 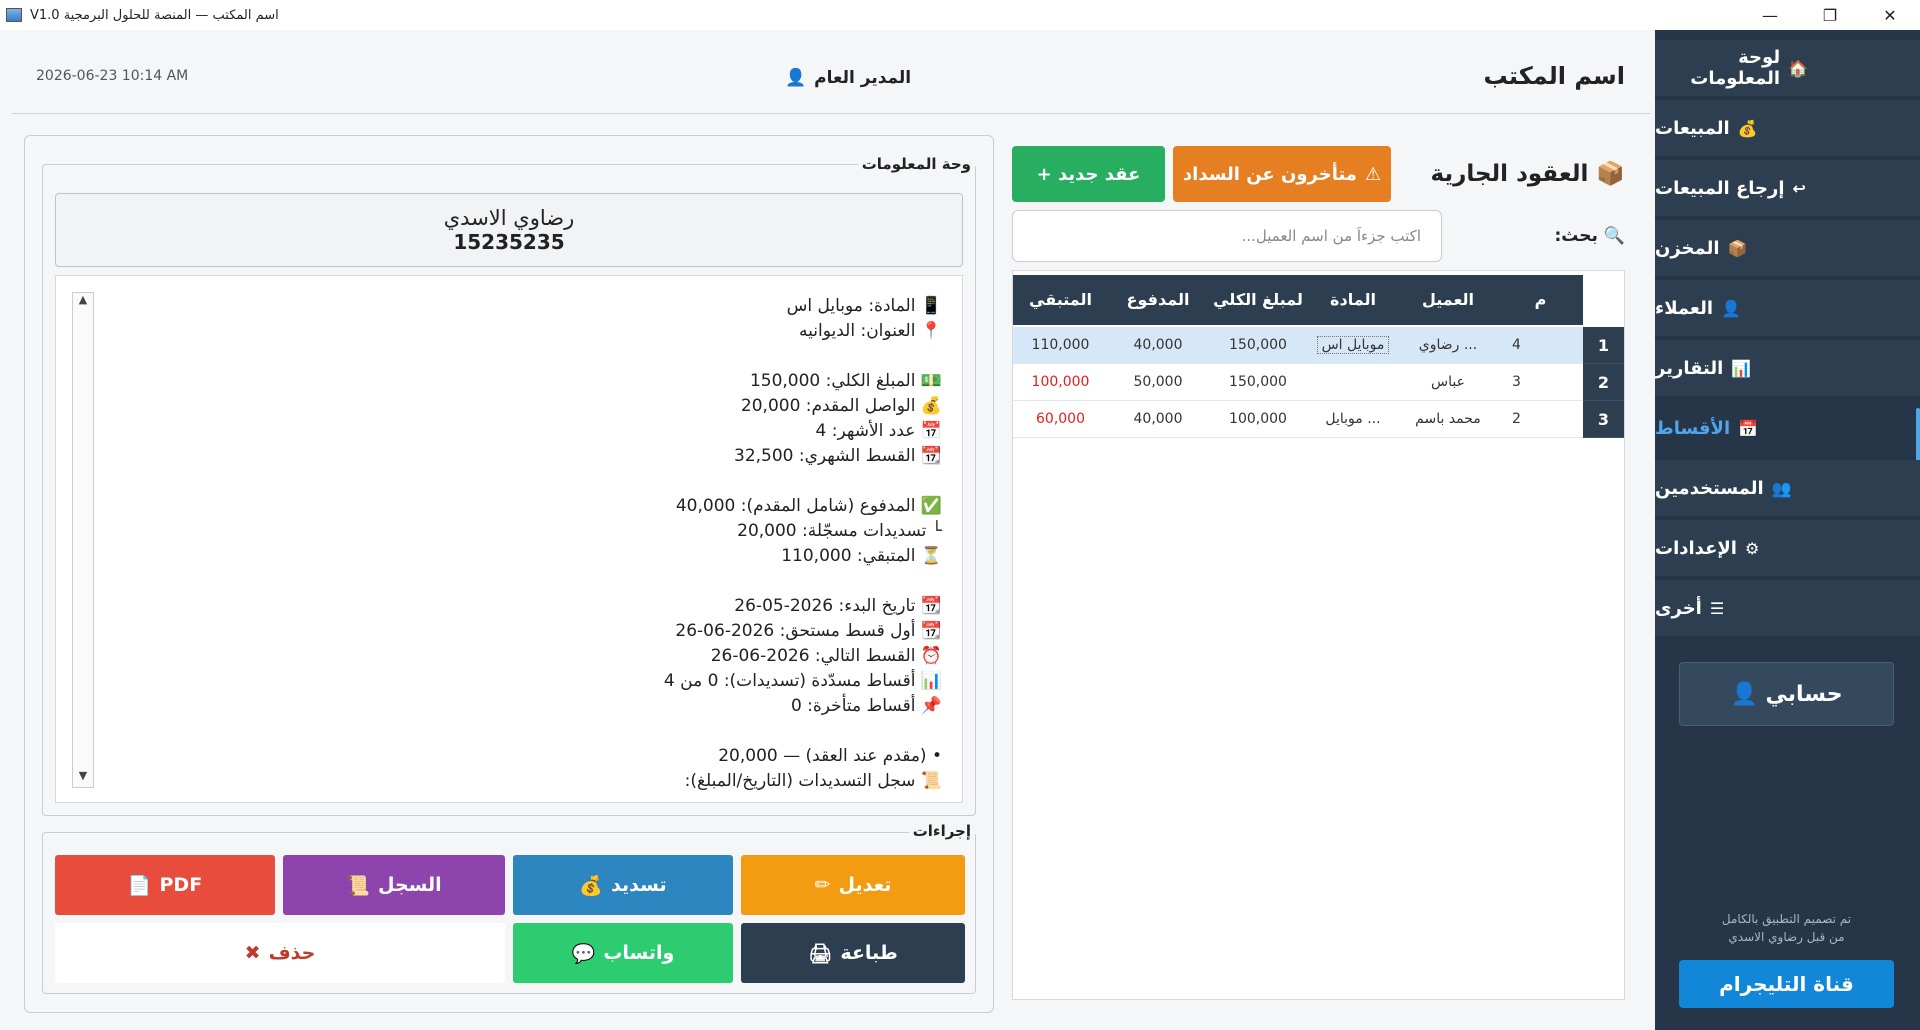 What do you see at coordinates (1786, 984) in the screenshot?
I see `telegram-button: قناة التليجرام` at bounding box center [1786, 984].